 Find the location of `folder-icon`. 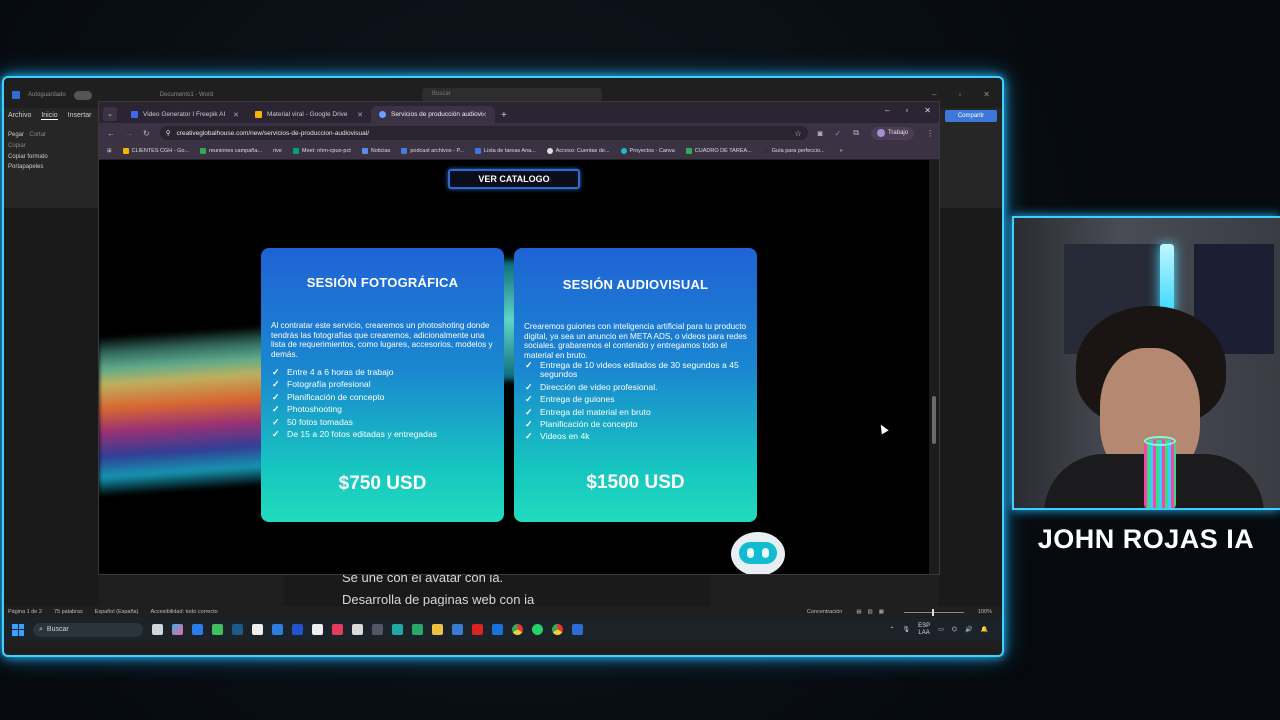

folder-icon is located at coordinates (437, 629).